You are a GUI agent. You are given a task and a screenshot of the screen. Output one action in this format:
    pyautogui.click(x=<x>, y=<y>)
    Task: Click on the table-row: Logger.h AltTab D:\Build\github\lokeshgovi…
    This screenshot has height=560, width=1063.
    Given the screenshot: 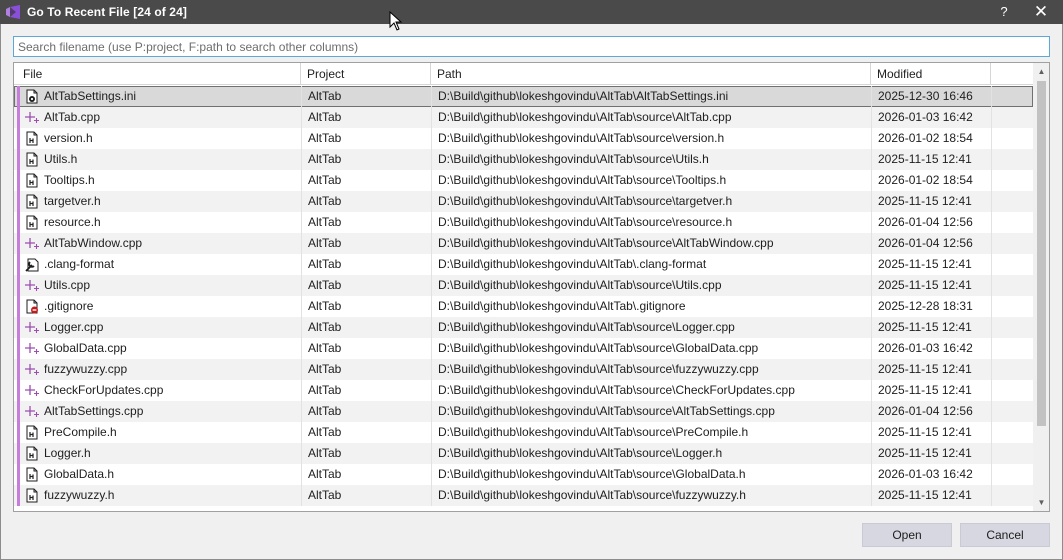 What is the action you would take?
    pyautogui.click(x=523, y=453)
    